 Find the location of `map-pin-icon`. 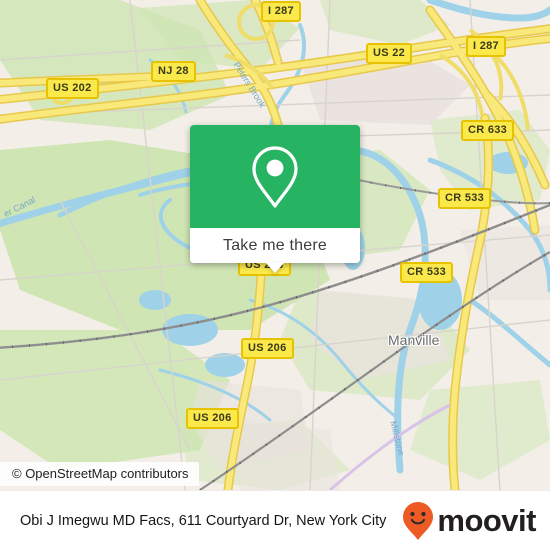

map-pin-icon is located at coordinates (275, 176).